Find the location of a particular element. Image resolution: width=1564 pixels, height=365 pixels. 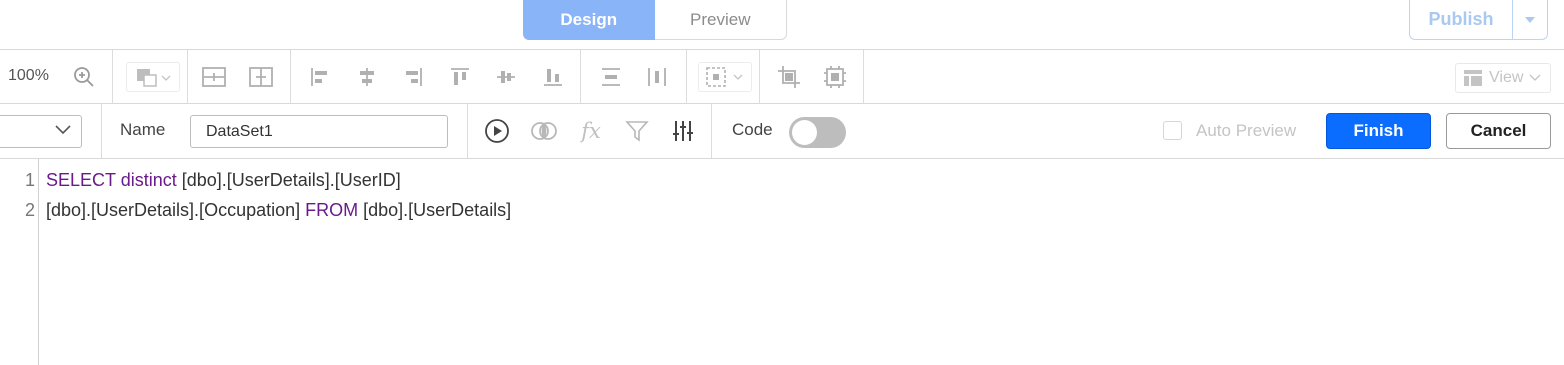

editor-gutter-divider is located at coordinates (38, 262).